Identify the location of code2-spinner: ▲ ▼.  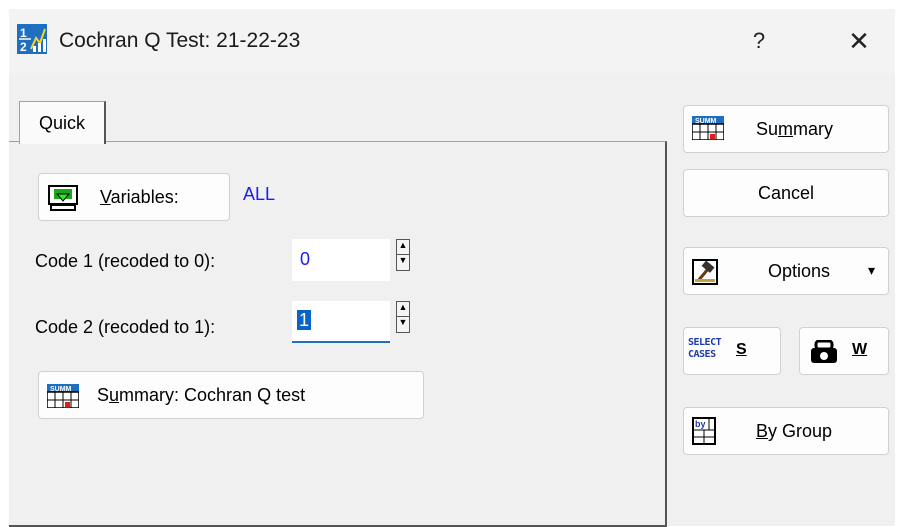
(403, 317).